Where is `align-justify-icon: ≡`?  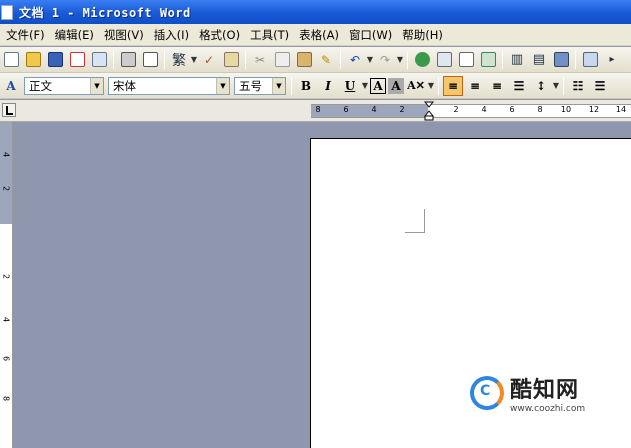 align-justify-icon: ≡ is located at coordinates (453, 85).